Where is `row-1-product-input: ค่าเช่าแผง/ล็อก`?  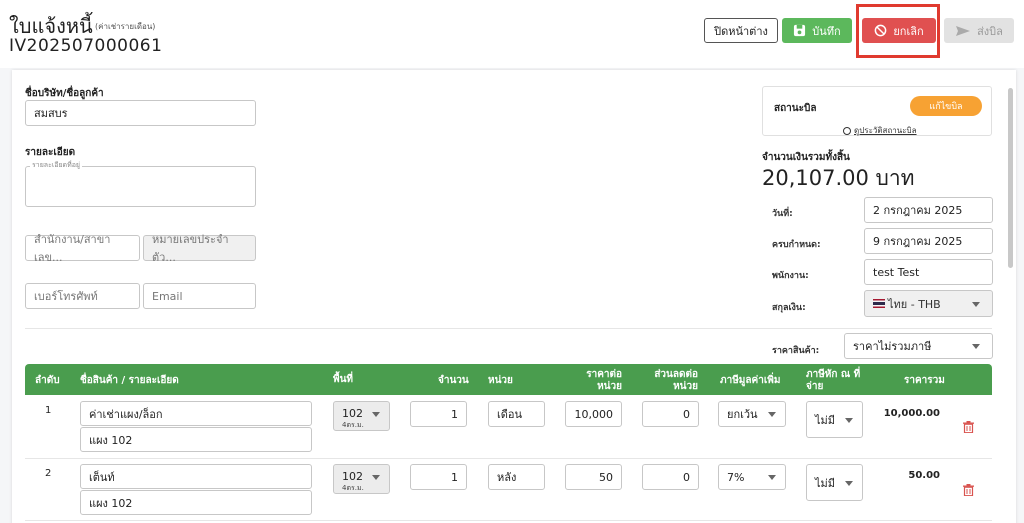 row-1-product-input: ค่าเช่าแผง/ล็อก is located at coordinates (196, 413).